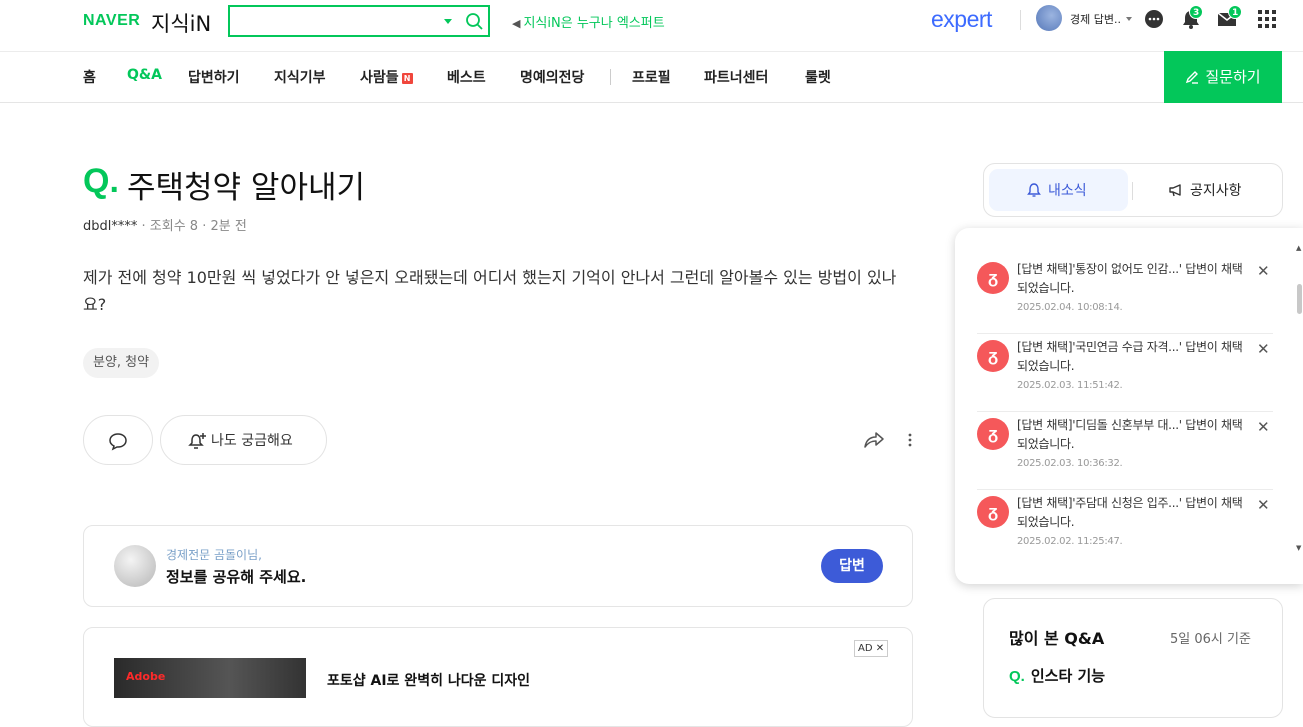  I want to click on more-options-icon, so click(910, 440).